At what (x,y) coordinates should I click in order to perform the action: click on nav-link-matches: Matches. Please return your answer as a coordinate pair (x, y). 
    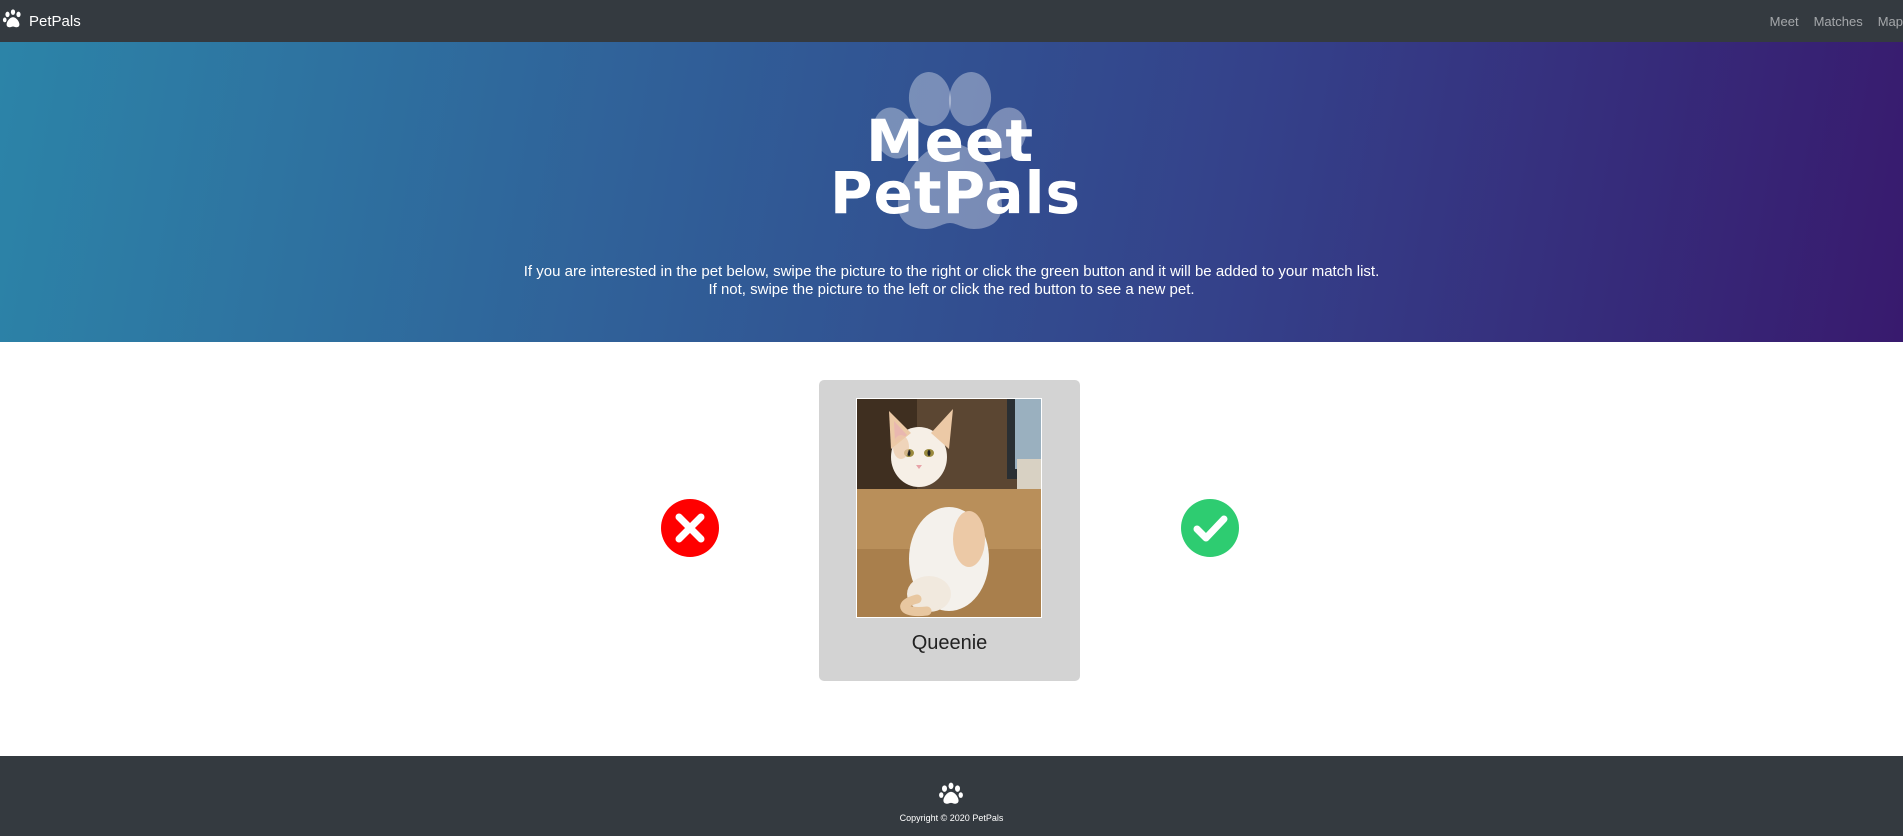
    Looking at the image, I should click on (1838, 21).